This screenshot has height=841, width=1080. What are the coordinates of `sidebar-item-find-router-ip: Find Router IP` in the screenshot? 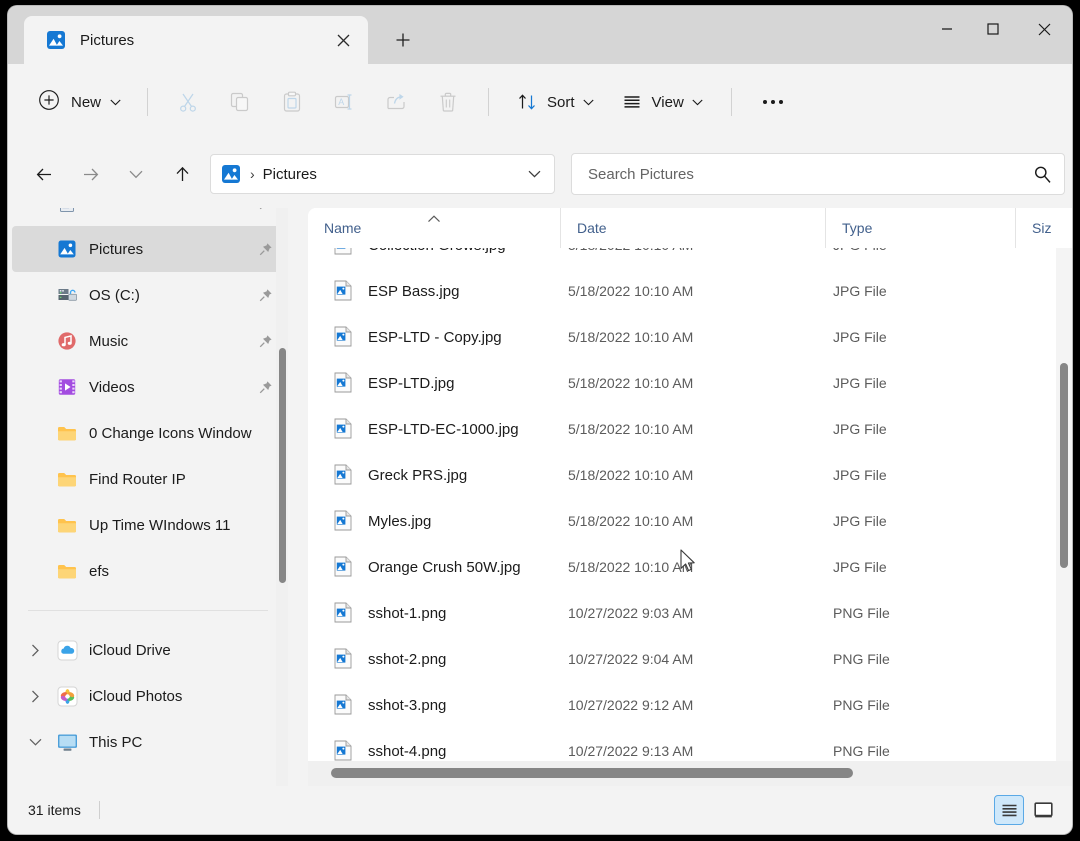 It's located at (149, 479).